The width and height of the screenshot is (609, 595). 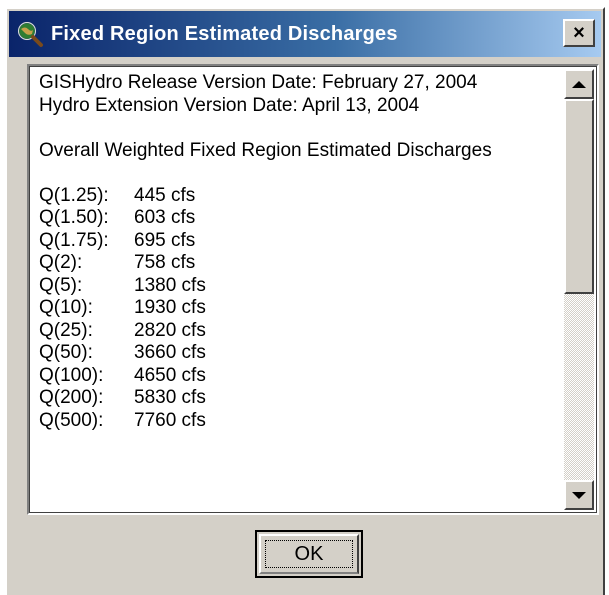 What do you see at coordinates (170, 420) in the screenshot?
I see `discharge-value: 7760 cfs` at bounding box center [170, 420].